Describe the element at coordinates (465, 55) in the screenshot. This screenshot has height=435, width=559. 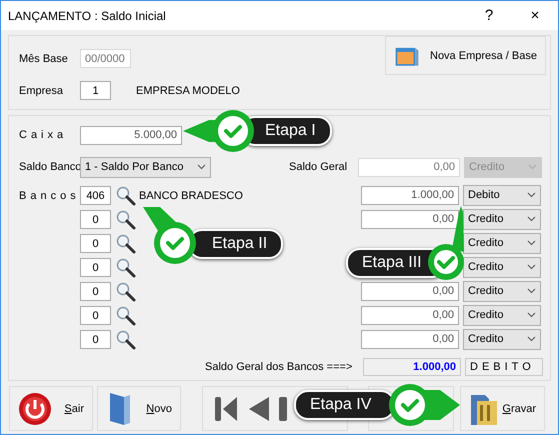
I see `new-company-button: Nova Empresa / Base` at that location.